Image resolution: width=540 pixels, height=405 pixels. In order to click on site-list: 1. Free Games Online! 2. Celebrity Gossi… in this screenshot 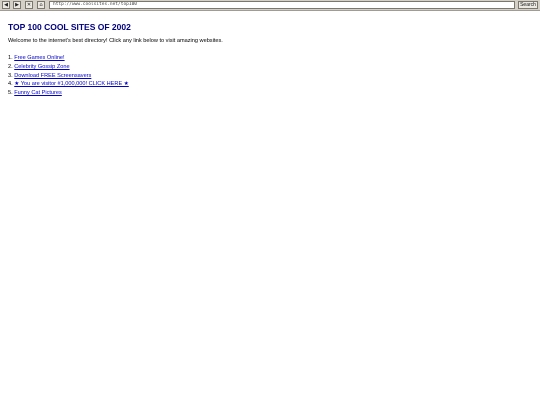, I will do `click(268, 76)`.